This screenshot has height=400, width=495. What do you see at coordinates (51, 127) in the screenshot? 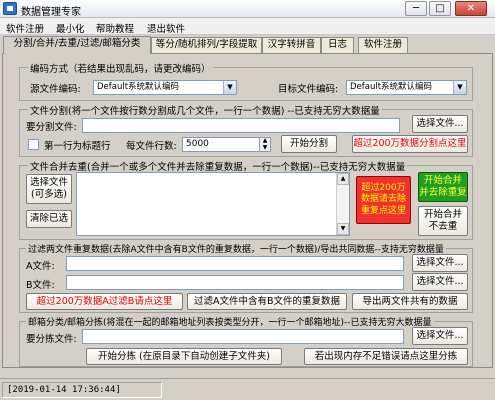
I see `split-file-label: 要分割文件:` at bounding box center [51, 127].